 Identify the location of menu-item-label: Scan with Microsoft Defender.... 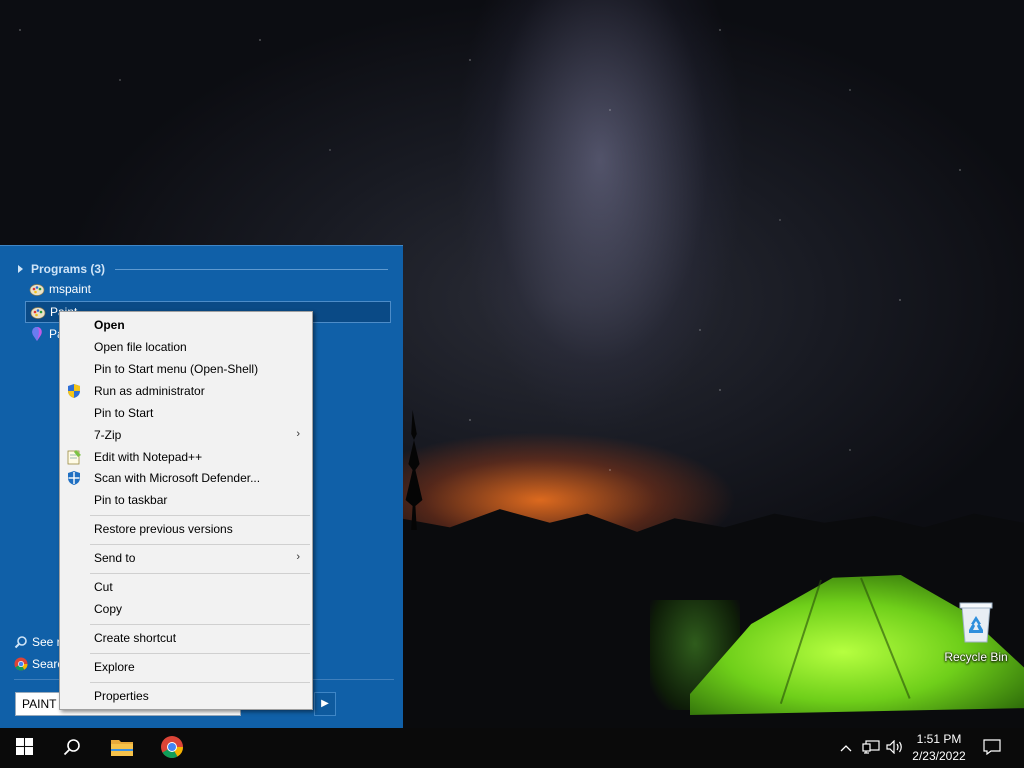
(177, 478).